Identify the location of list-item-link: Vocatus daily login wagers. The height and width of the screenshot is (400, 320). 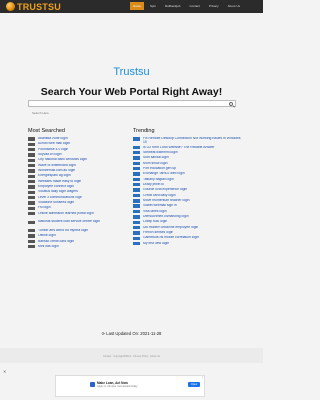
(58, 192).